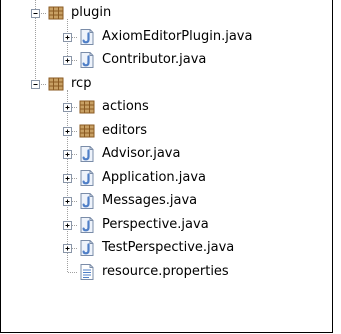 This screenshot has width=341, height=334. Describe the element at coordinates (81, 83) in the screenshot. I see `tree-item-label: rcp` at that location.